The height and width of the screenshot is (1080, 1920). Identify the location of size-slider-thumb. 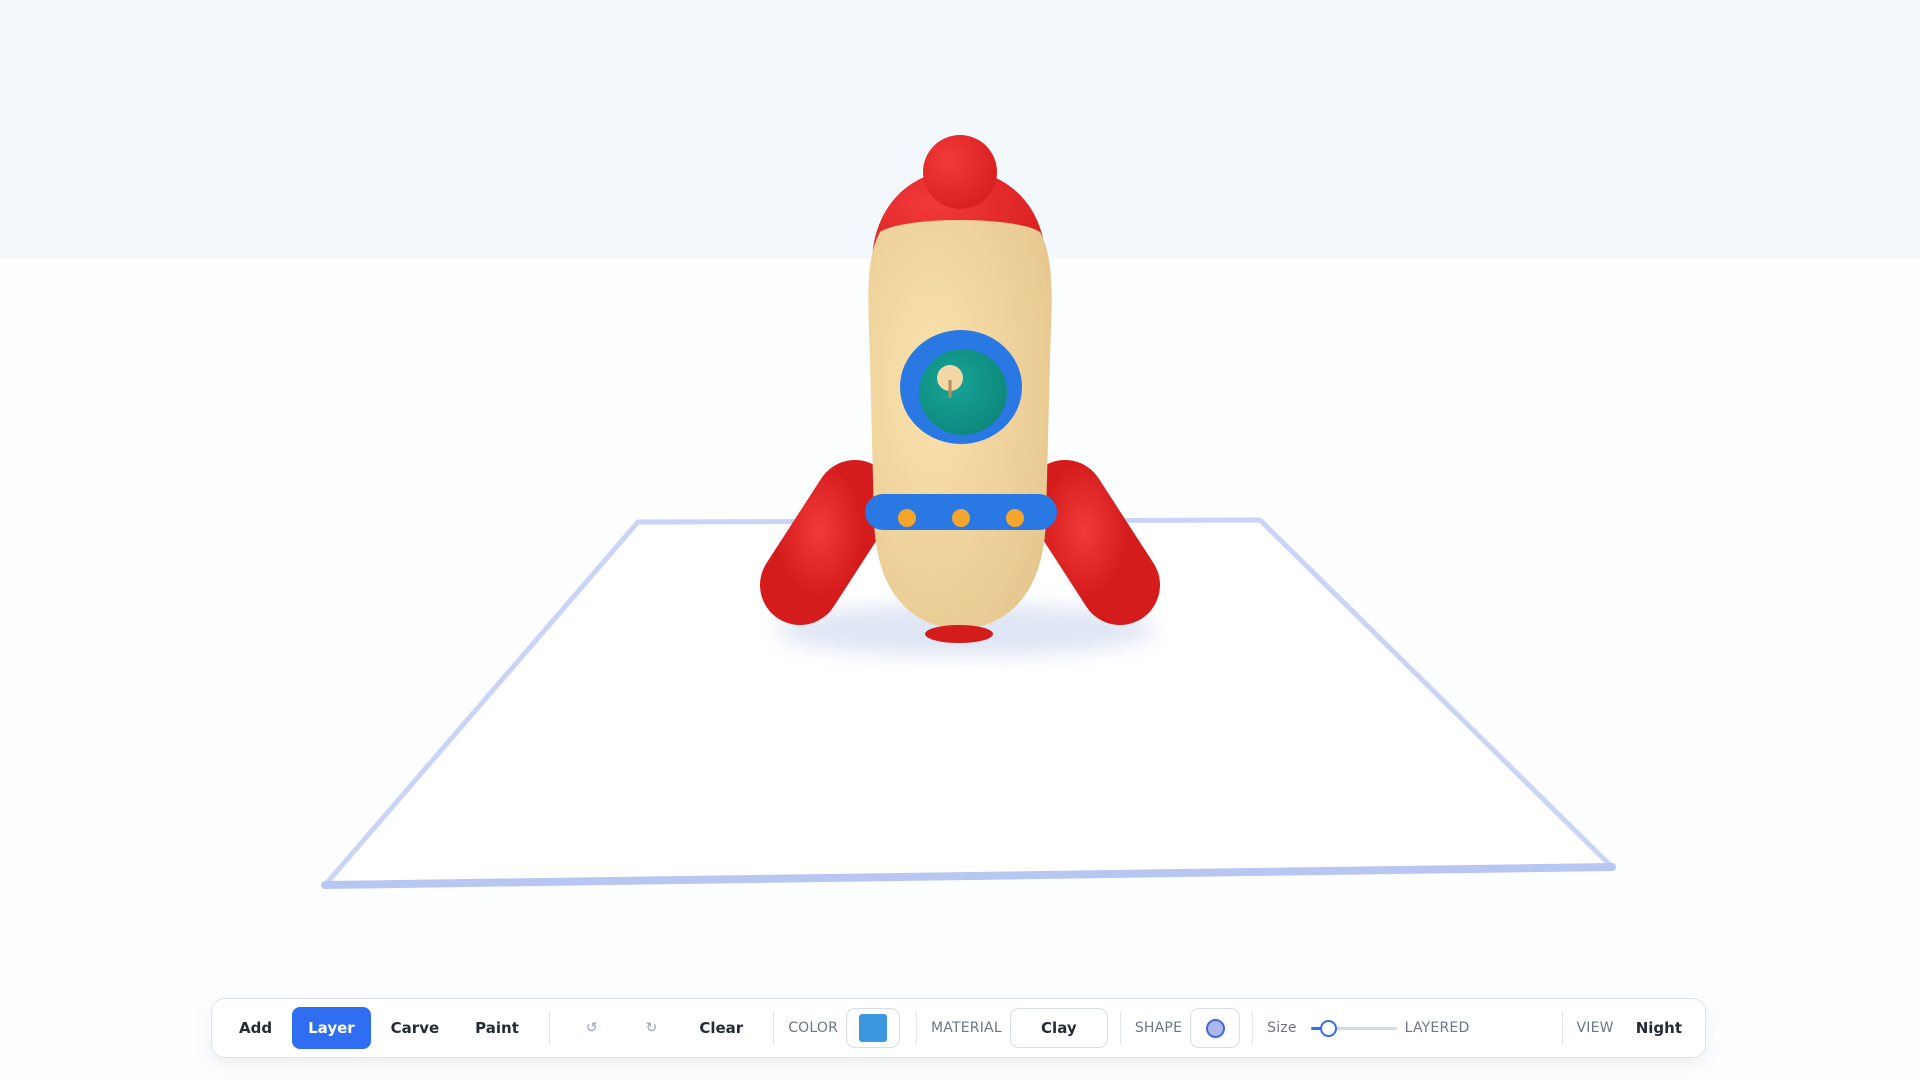
(1328, 1028).